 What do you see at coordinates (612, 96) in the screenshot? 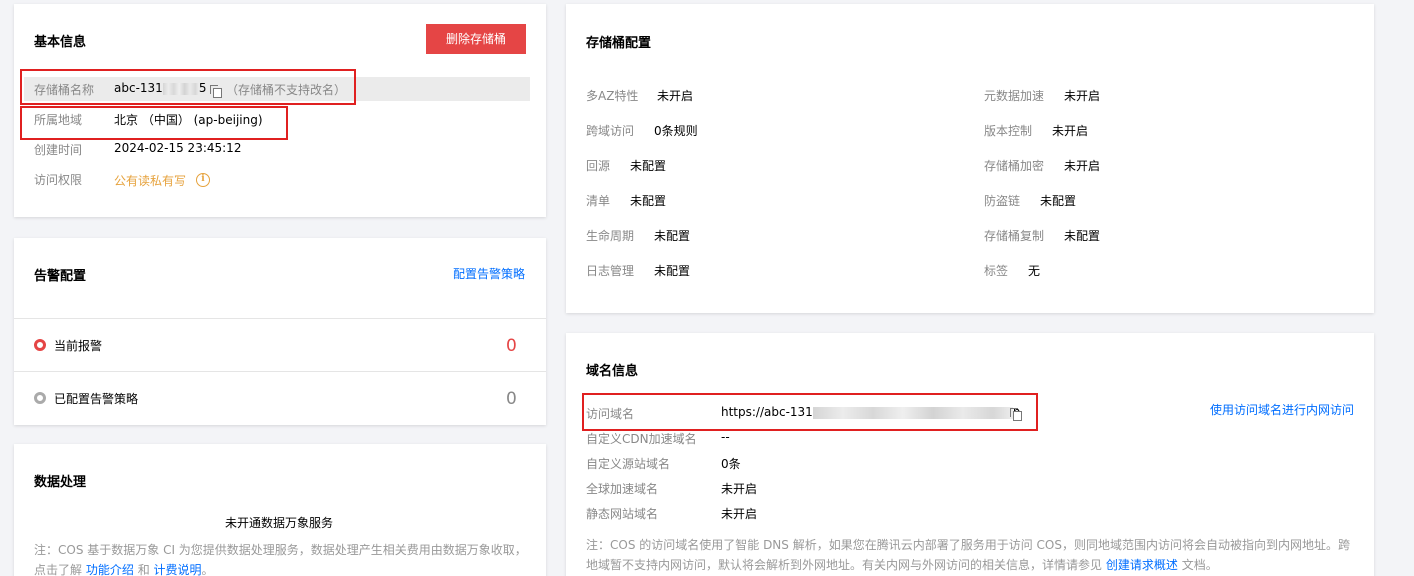
I see `config-label-multi-az: 多AZ特性` at bounding box center [612, 96].